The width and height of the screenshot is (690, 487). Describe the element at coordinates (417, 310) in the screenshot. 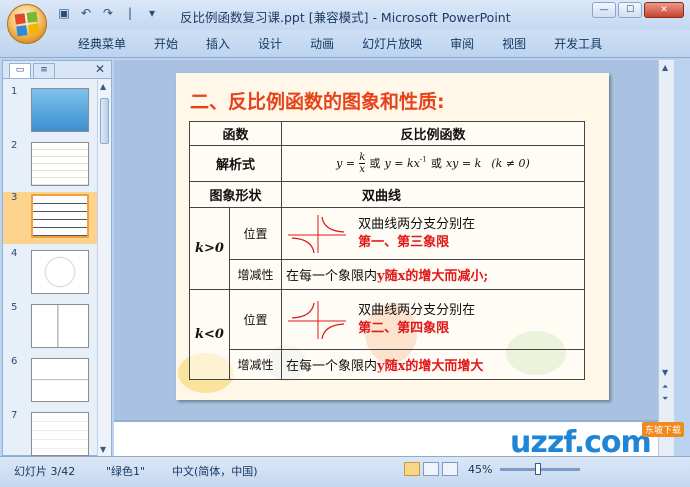

I see `position-neg-line1: 双曲线两分支分别在` at that location.